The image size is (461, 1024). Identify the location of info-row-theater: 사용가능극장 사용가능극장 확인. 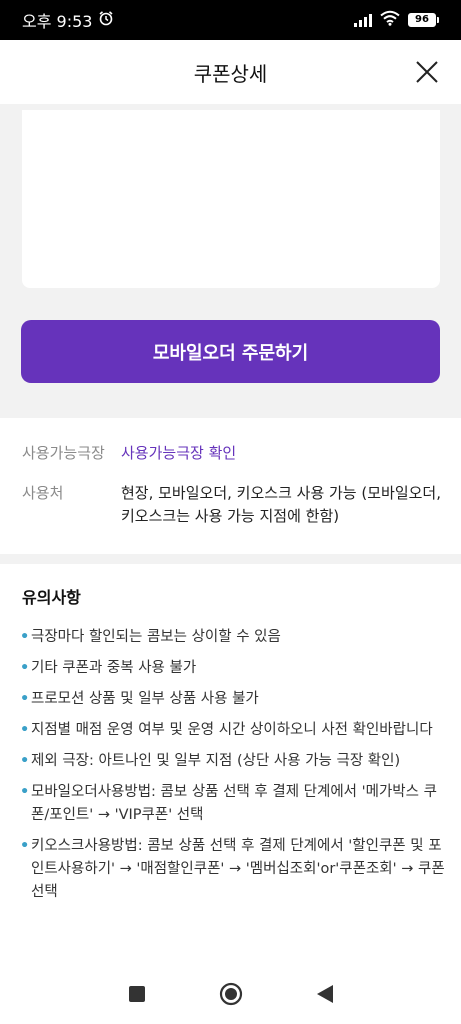
(231, 453).